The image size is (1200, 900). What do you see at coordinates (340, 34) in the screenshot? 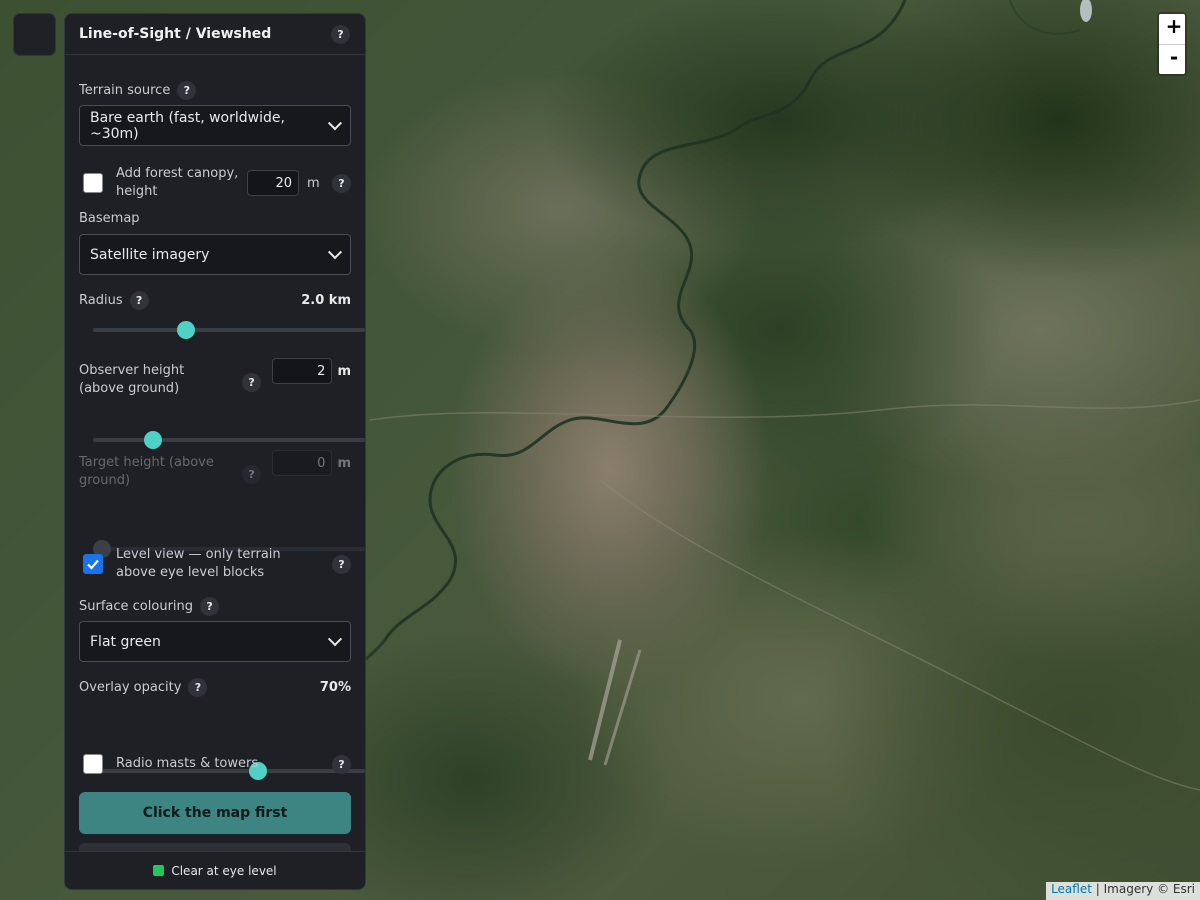
I see `title-help-icon: ?` at bounding box center [340, 34].